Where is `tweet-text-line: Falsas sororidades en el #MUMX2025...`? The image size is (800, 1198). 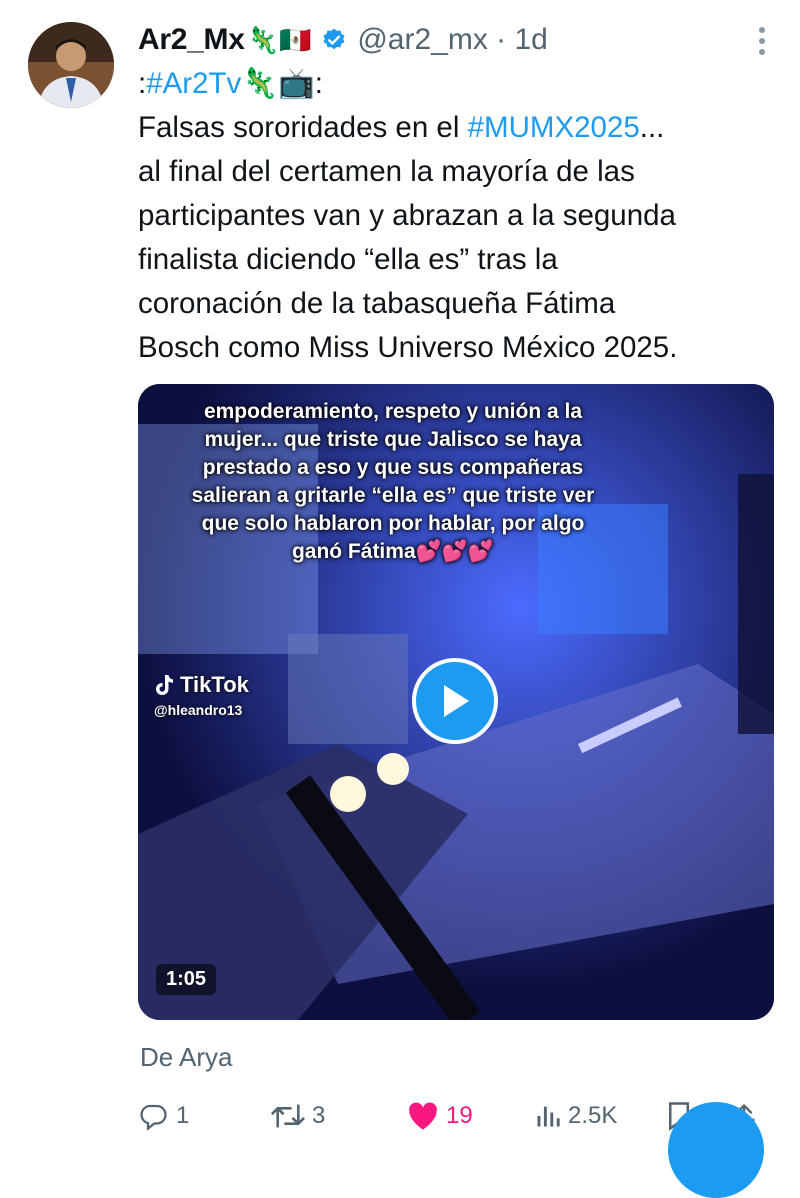
tweet-text-line: Falsas sororidades en el #MUMX2025... is located at coordinates (458, 128).